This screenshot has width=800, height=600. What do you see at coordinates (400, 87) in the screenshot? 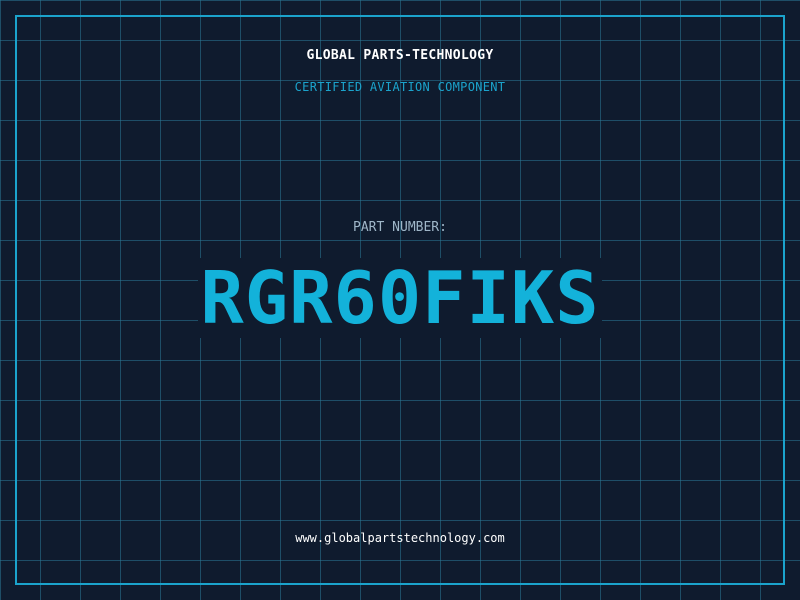
I see `certification-tagline: CERTIFIED AVIATION COMPONENT` at bounding box center [400, 87].